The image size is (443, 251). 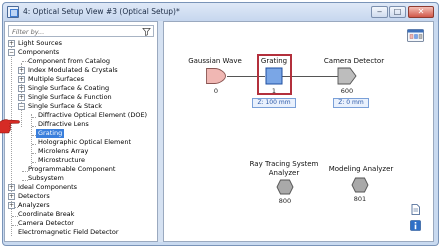 I want to click on info-icon, so click(x=415, y=225).